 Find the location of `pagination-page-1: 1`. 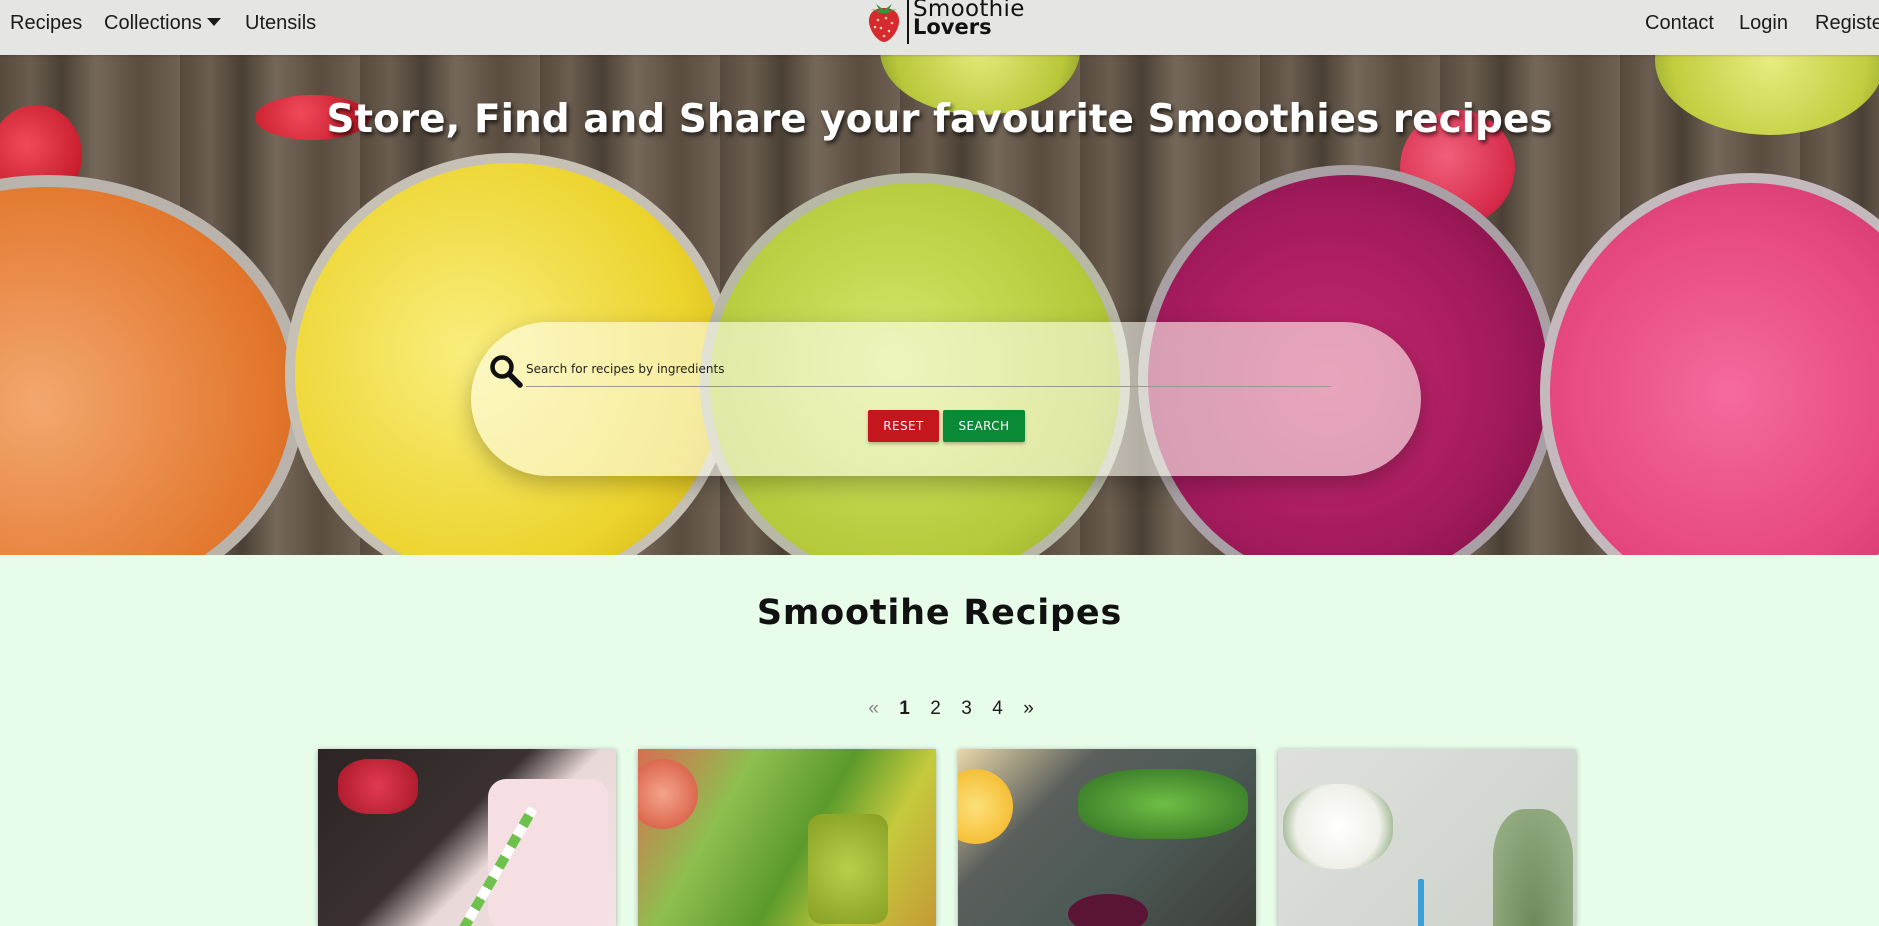

pagination-page-1: 1 is located at coordinates (904, 709).